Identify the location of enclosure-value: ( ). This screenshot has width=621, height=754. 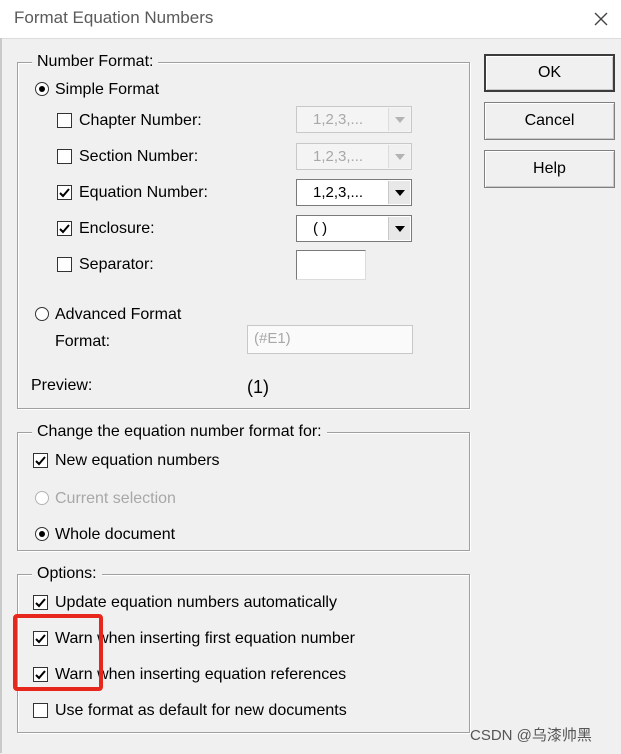
(320, 228).